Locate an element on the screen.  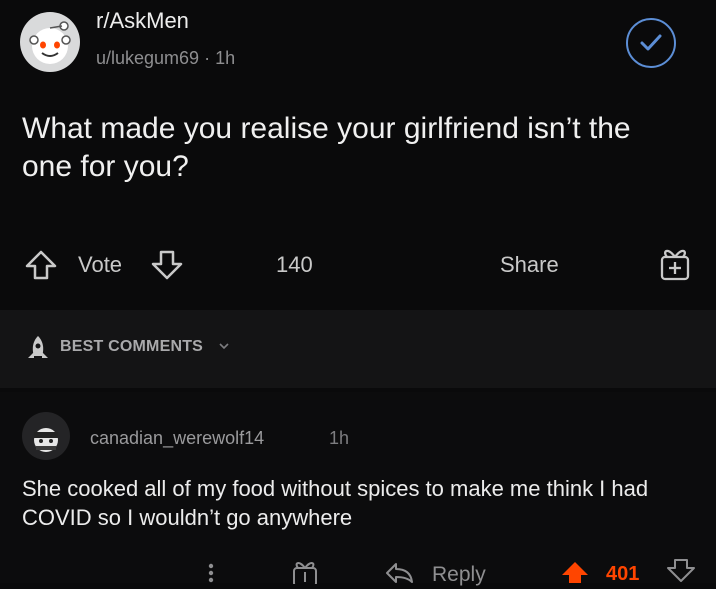
comment-count: 140 is located at coordinates (294, 265).